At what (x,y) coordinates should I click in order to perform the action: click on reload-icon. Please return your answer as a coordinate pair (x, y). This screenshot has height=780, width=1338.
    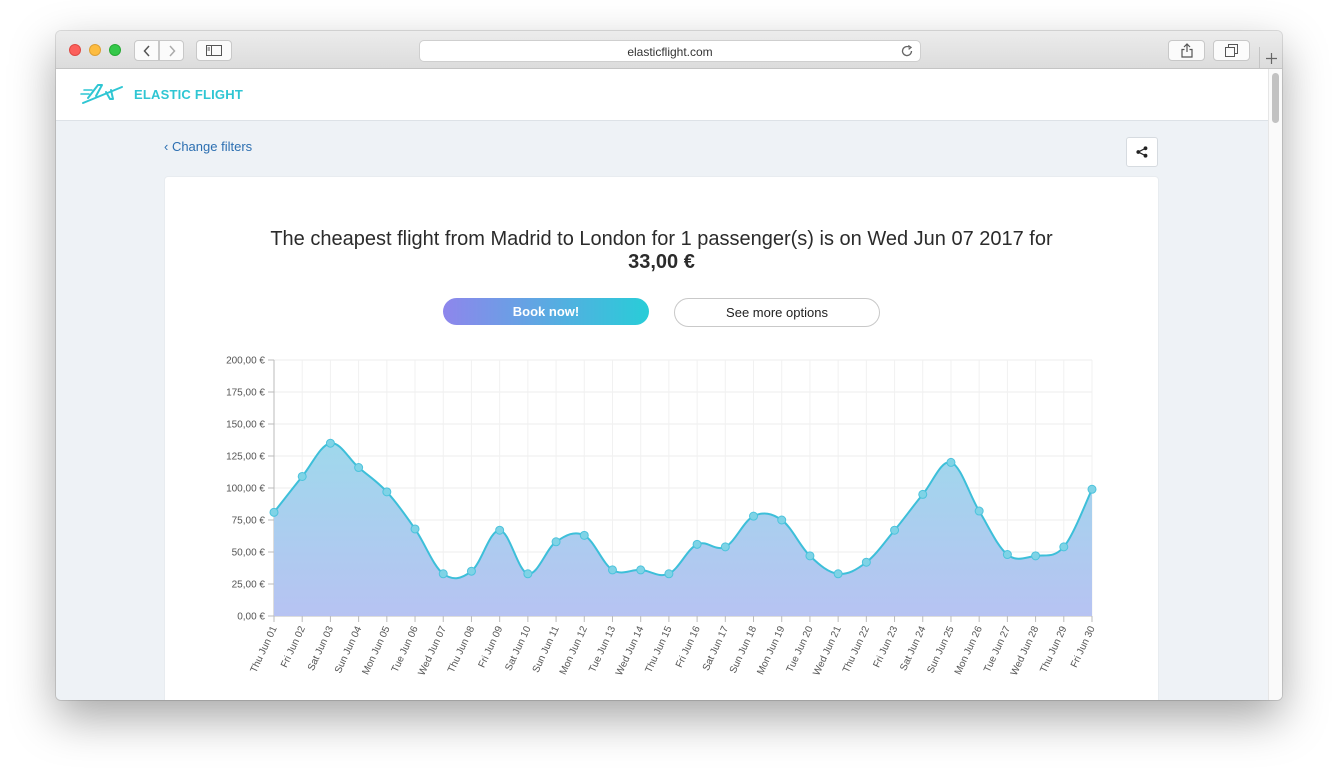
    Looking at the image, I should click on (907, 51).